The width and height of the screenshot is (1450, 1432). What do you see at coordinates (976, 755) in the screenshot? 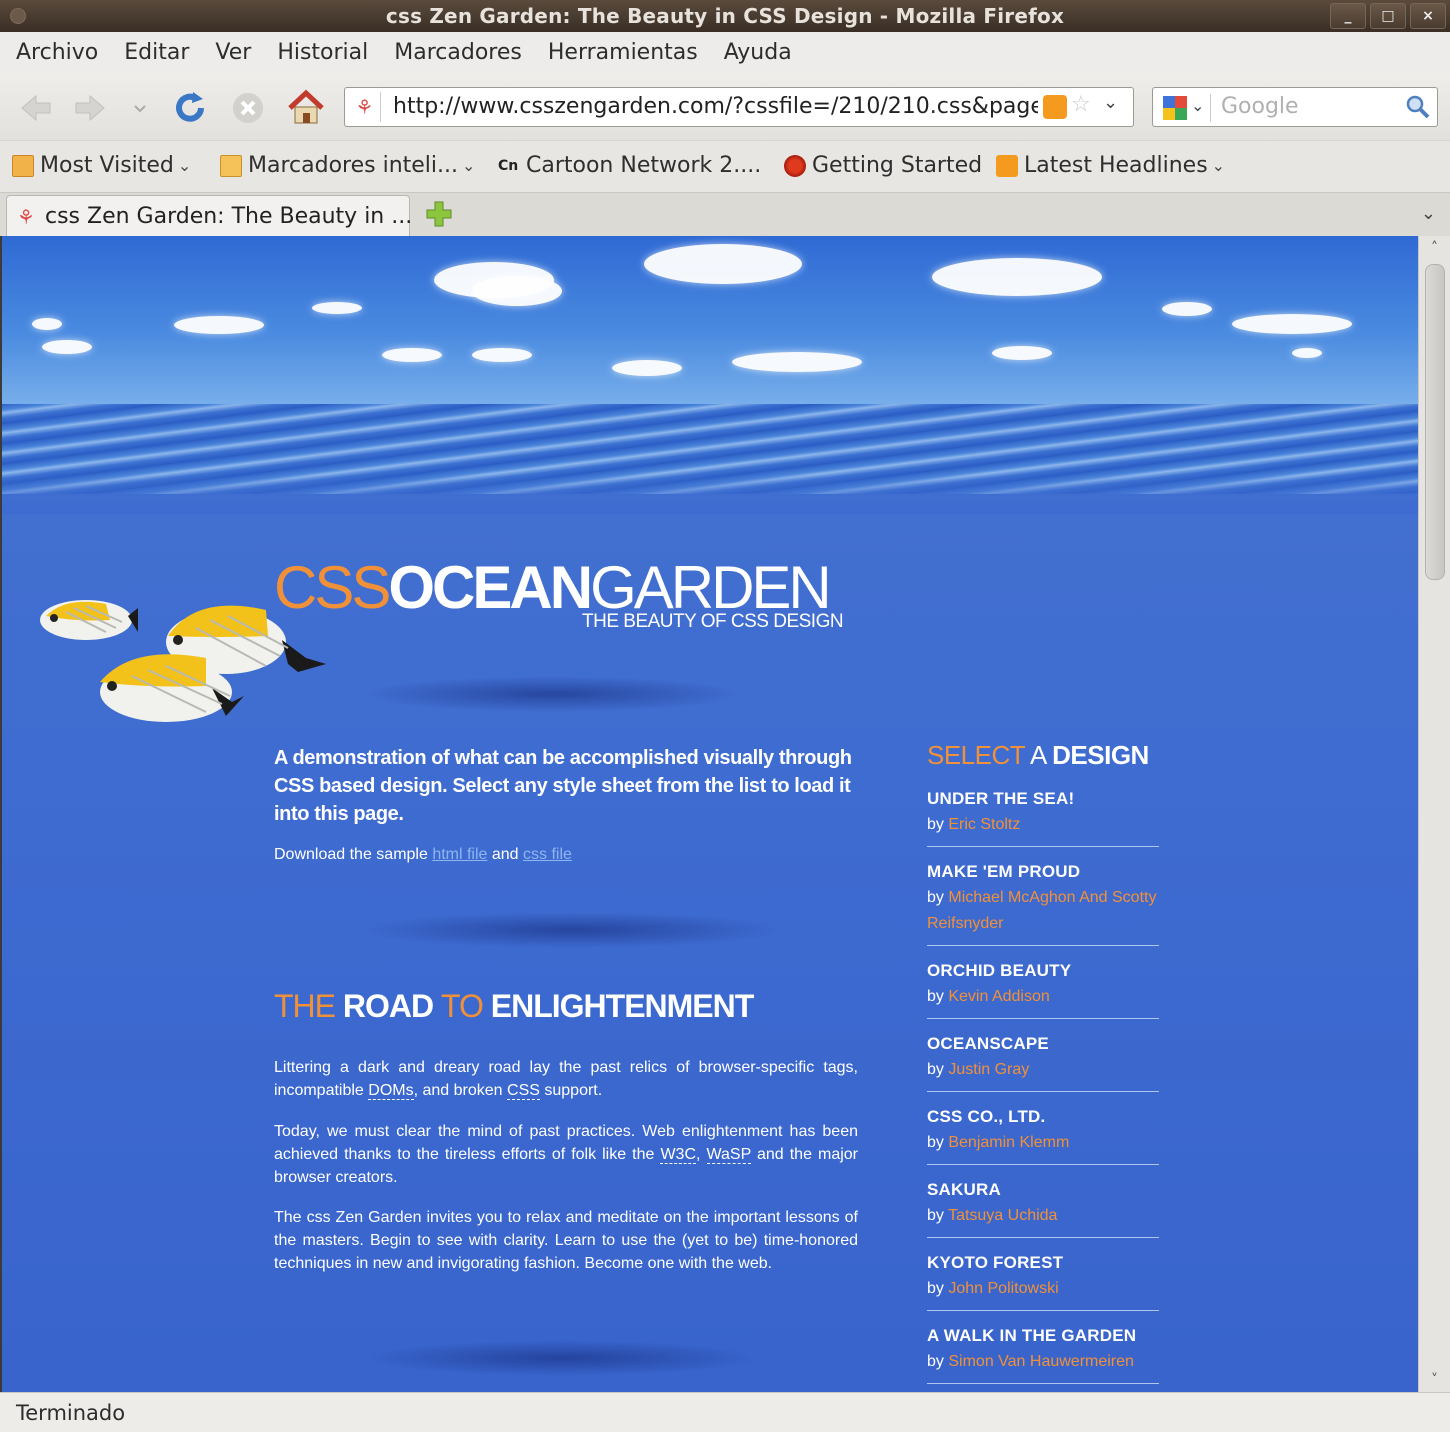
I see `heading-word: SELECT` at bounding box center [976, 755].